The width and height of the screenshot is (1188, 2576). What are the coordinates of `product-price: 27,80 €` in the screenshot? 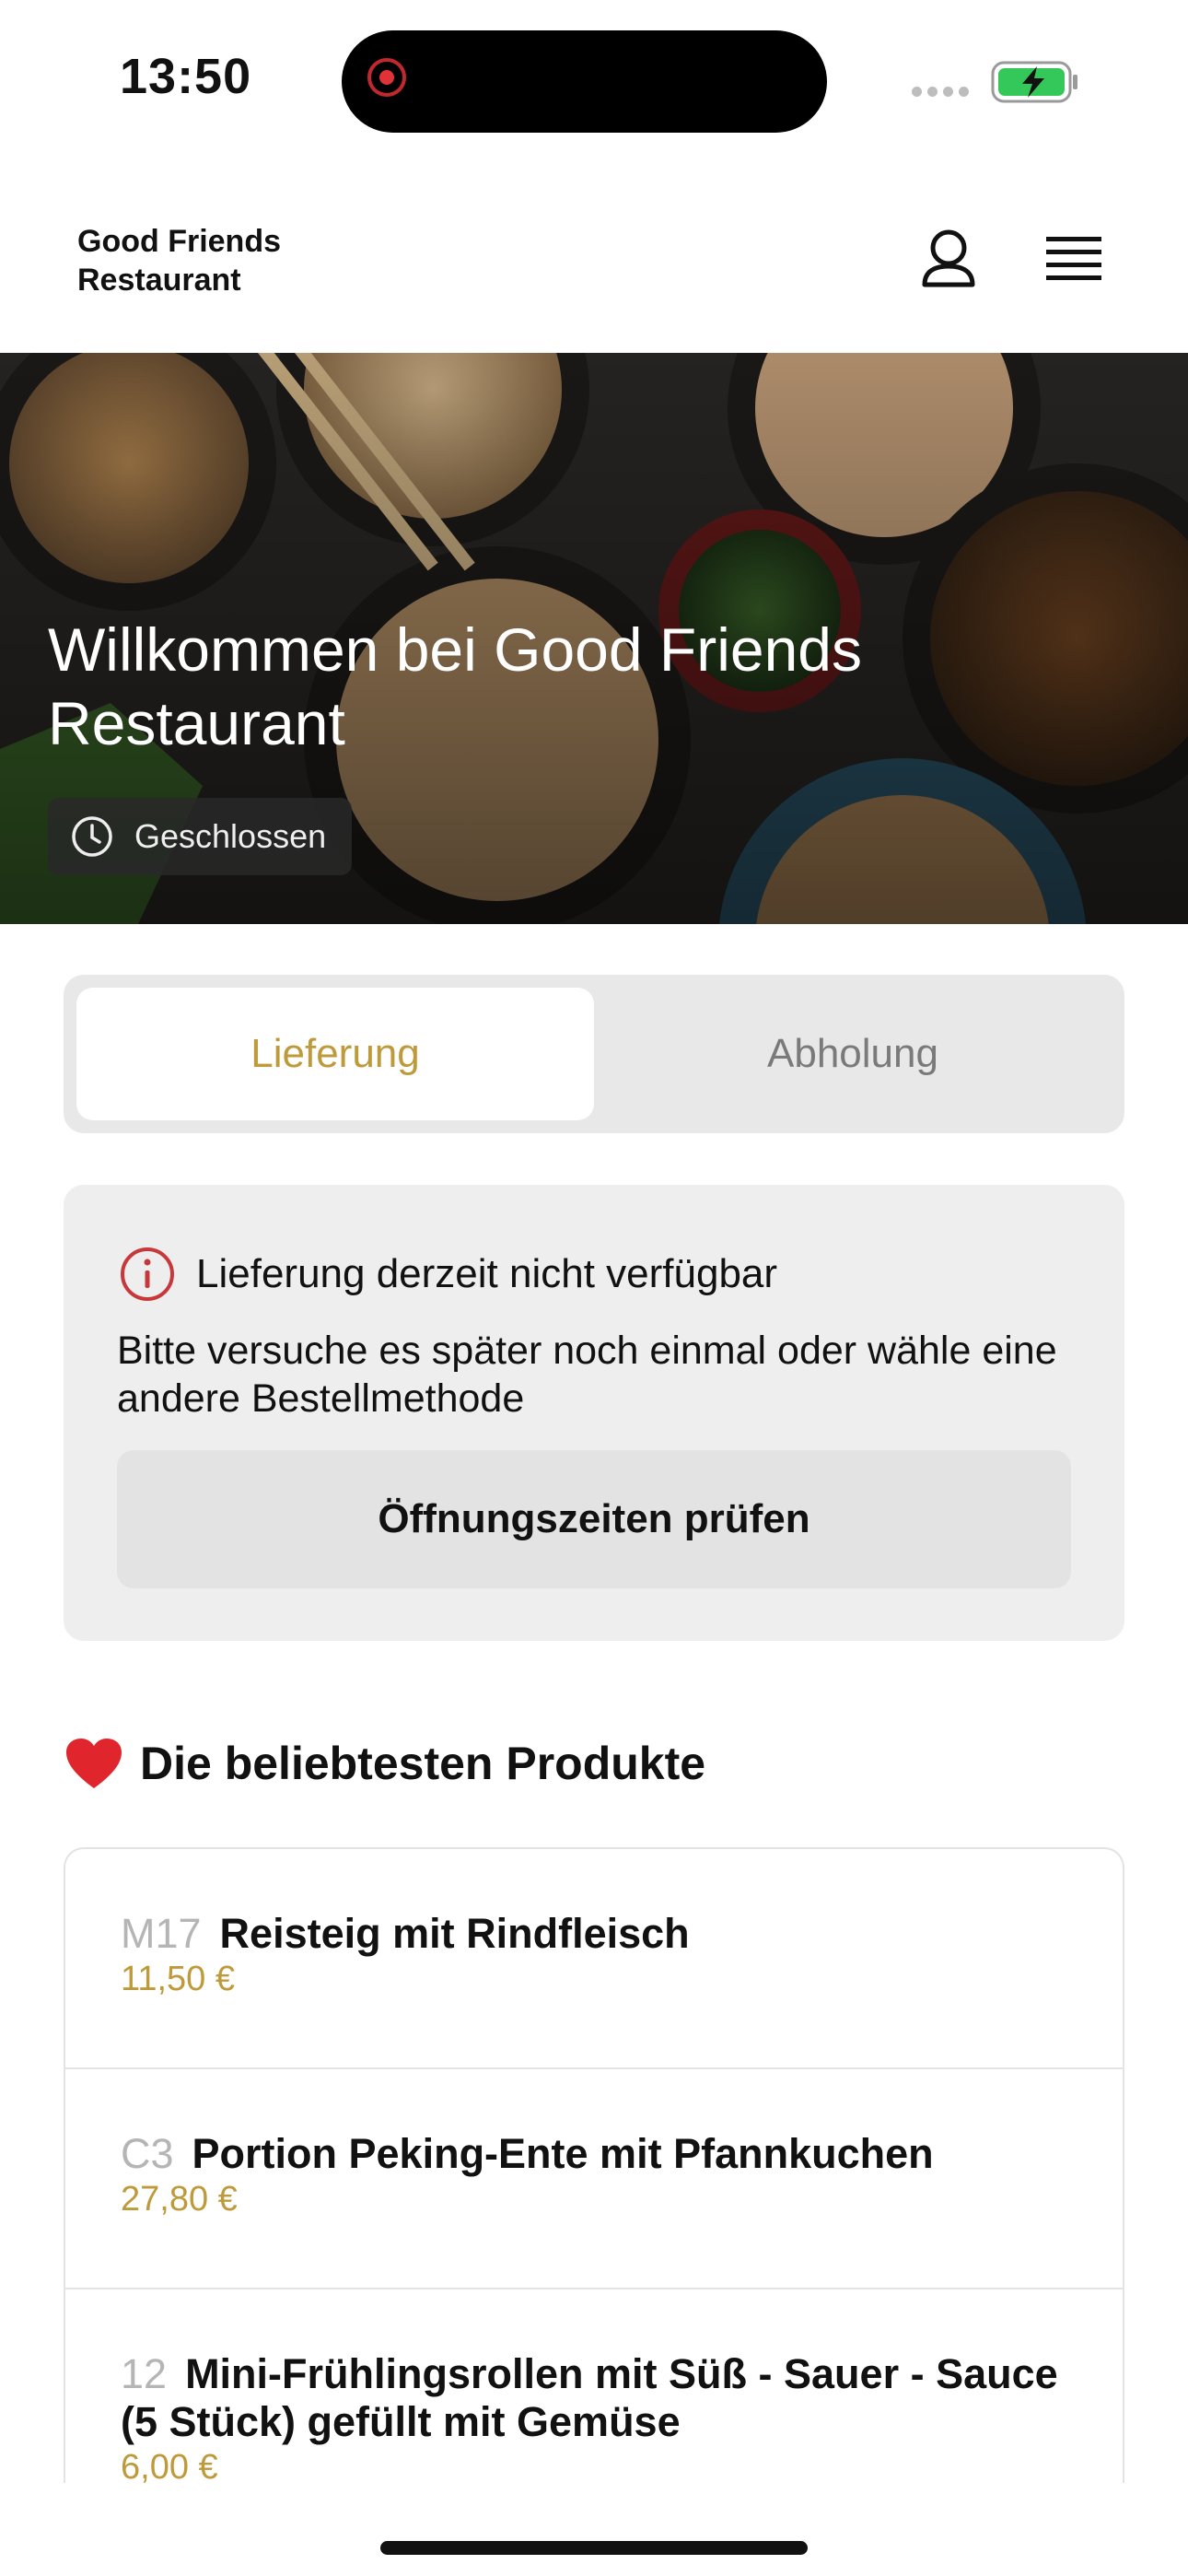 It's located at (179, 2199).